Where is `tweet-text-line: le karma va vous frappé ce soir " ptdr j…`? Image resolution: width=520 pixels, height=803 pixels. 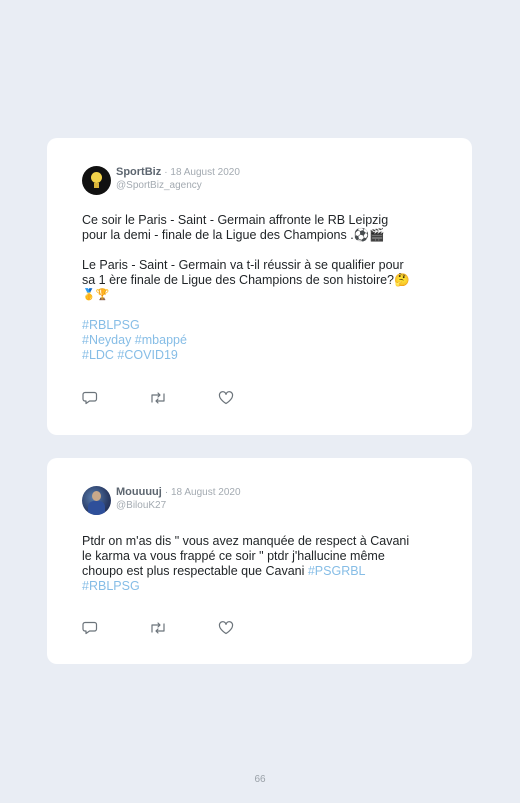 tweet-text-line: le karma va vous frappé ce soir " ptdr j… is located at coordinates (233, 556).